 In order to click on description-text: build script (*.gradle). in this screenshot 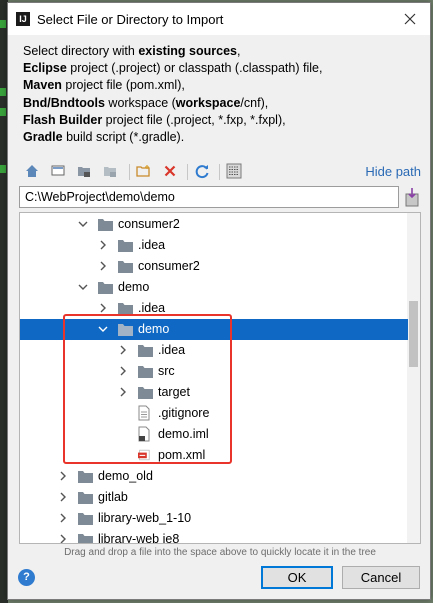, I will do `click(123, 137)`.